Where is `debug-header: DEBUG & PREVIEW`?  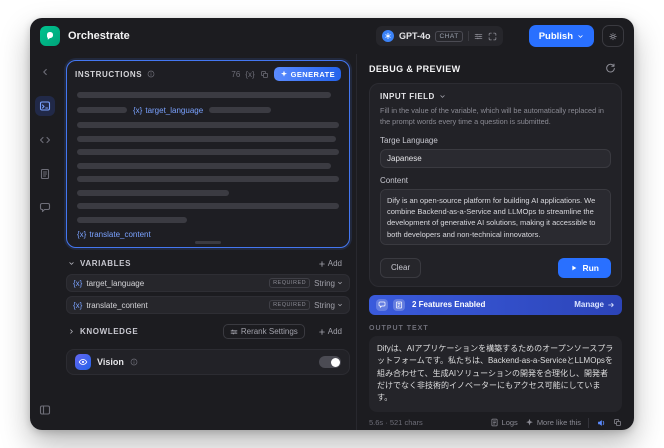
debug-header: DEBUG & PREVIEW is located at coordinates (495, 68).